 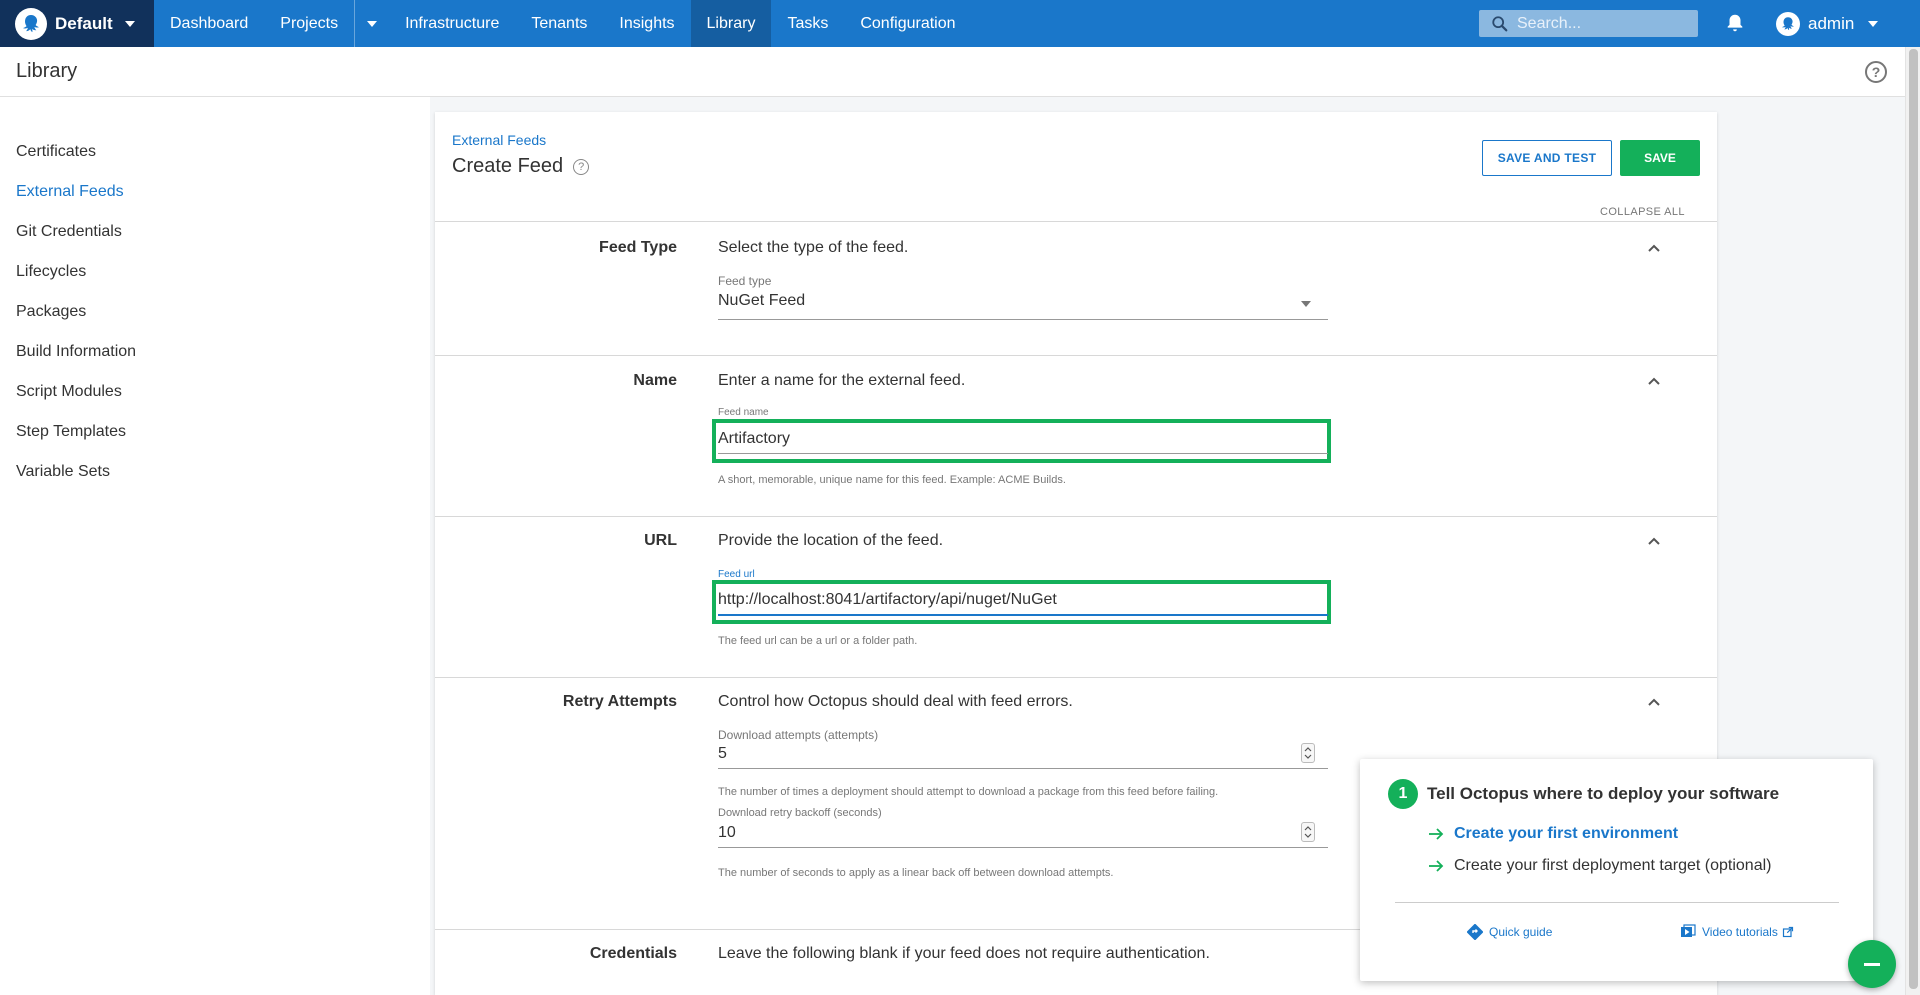 I want to click on video-icon, so click(x=1688, y=930).